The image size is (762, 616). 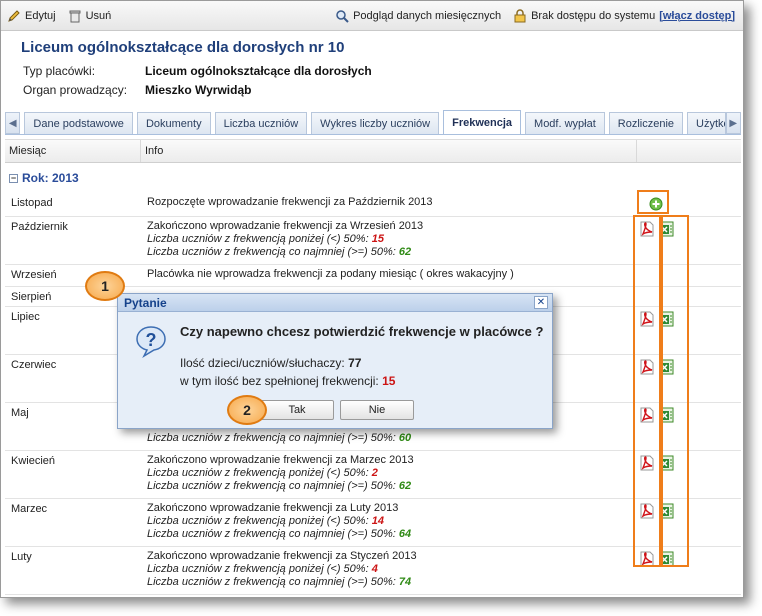 What do you see at coordinates (198, 90) in the screenshot?
I see `organ-value: Mieszko Wyrwidąb` at bounding box center [198, 90].